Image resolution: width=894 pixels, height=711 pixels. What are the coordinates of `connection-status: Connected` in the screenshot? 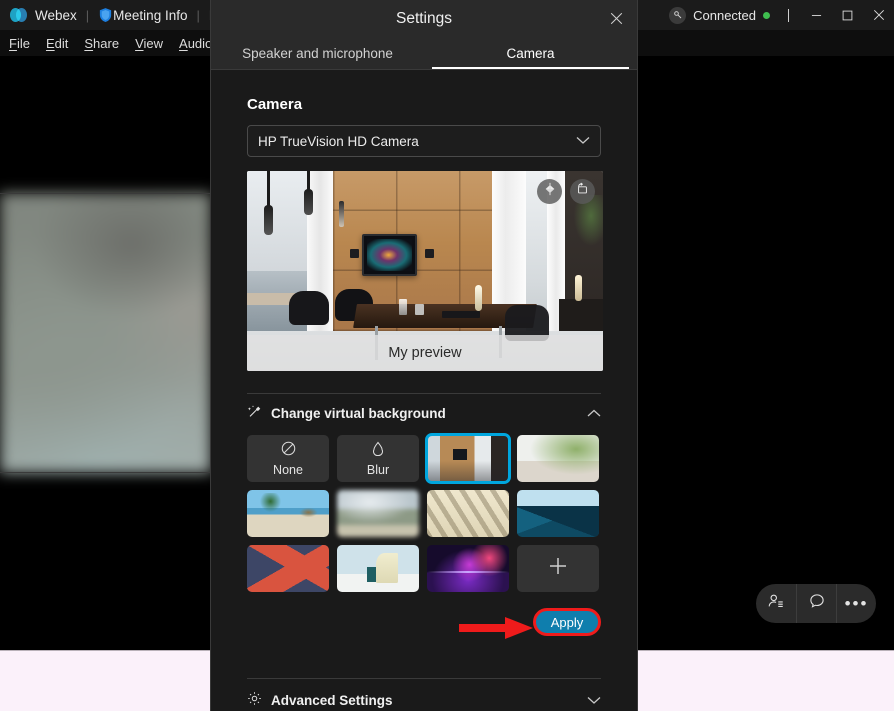 It's located at (719, 15).